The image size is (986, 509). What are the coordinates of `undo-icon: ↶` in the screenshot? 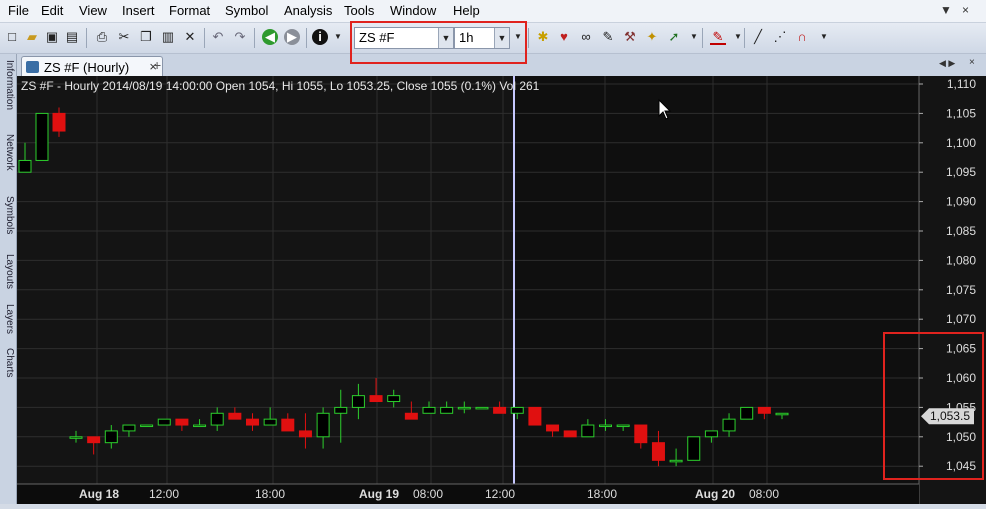 It's located at (218, 37).